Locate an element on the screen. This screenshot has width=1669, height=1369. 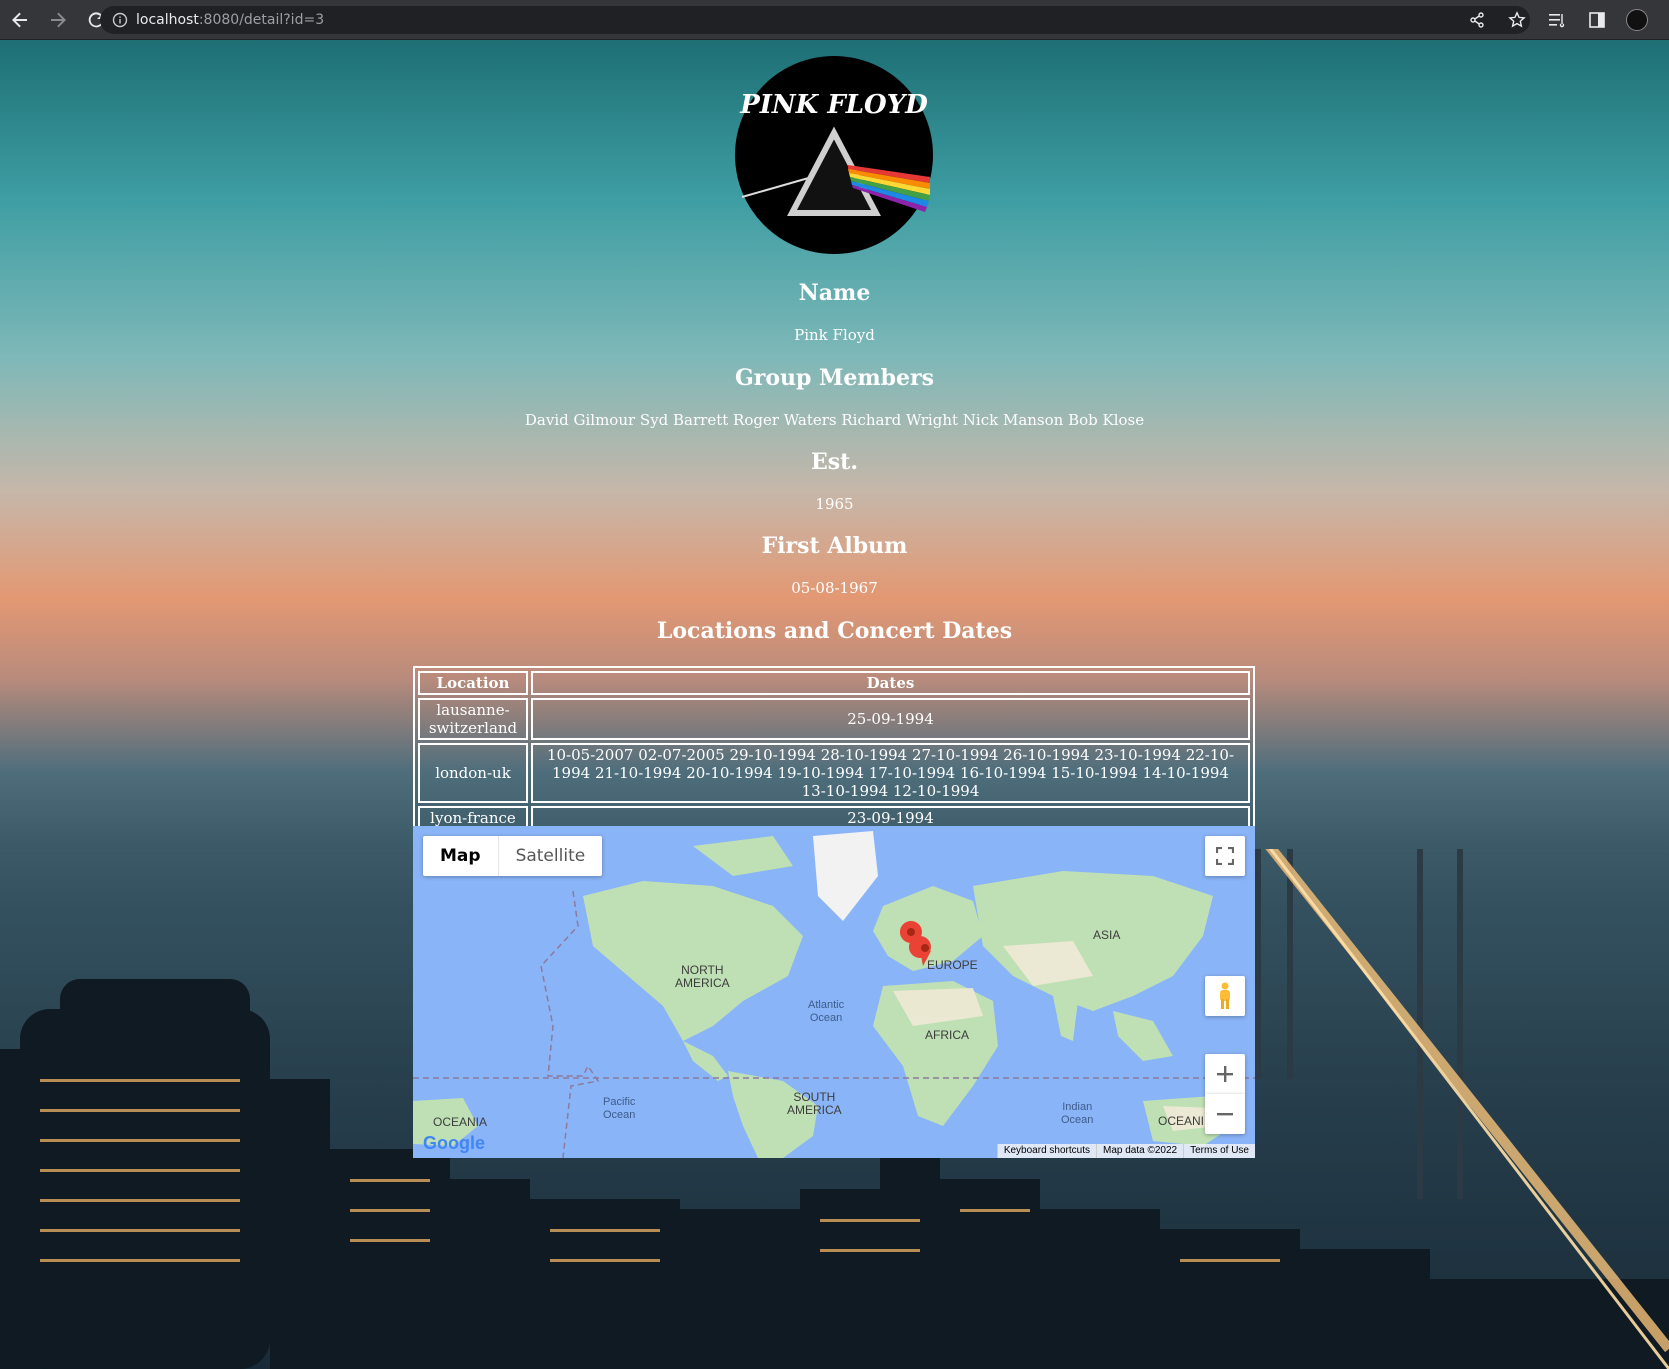
table-row: lausanne-switzerland 25-09-1994 is located at coordinates (834, 719).